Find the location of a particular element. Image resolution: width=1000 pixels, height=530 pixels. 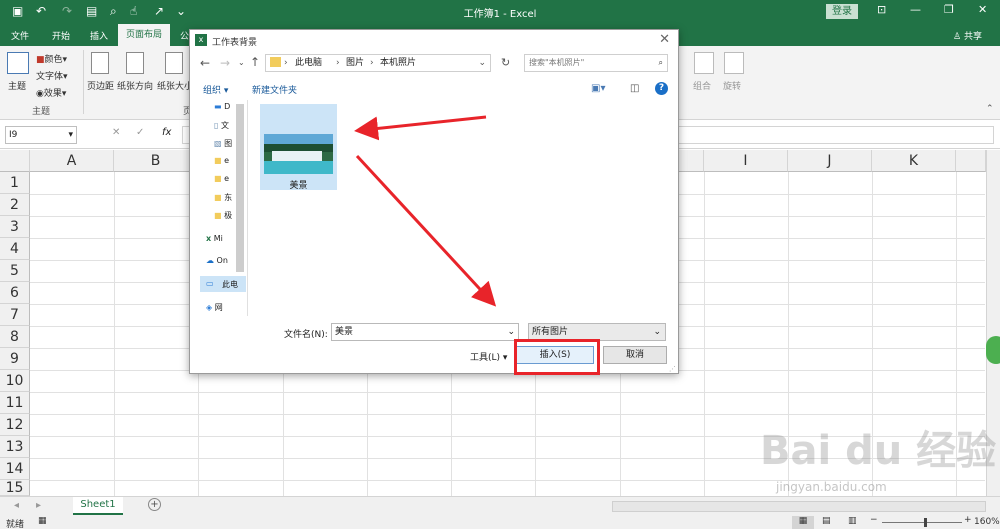

arrow-to-thumbnail is located at coordinates (420, 128).